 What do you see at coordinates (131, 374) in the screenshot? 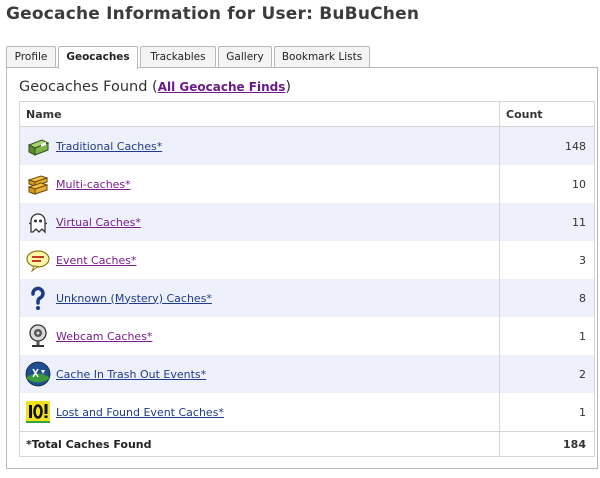
I see `cache-in-trash-out-events-link: Cache In Trash Out Events*` at bounding box center [131, 374].